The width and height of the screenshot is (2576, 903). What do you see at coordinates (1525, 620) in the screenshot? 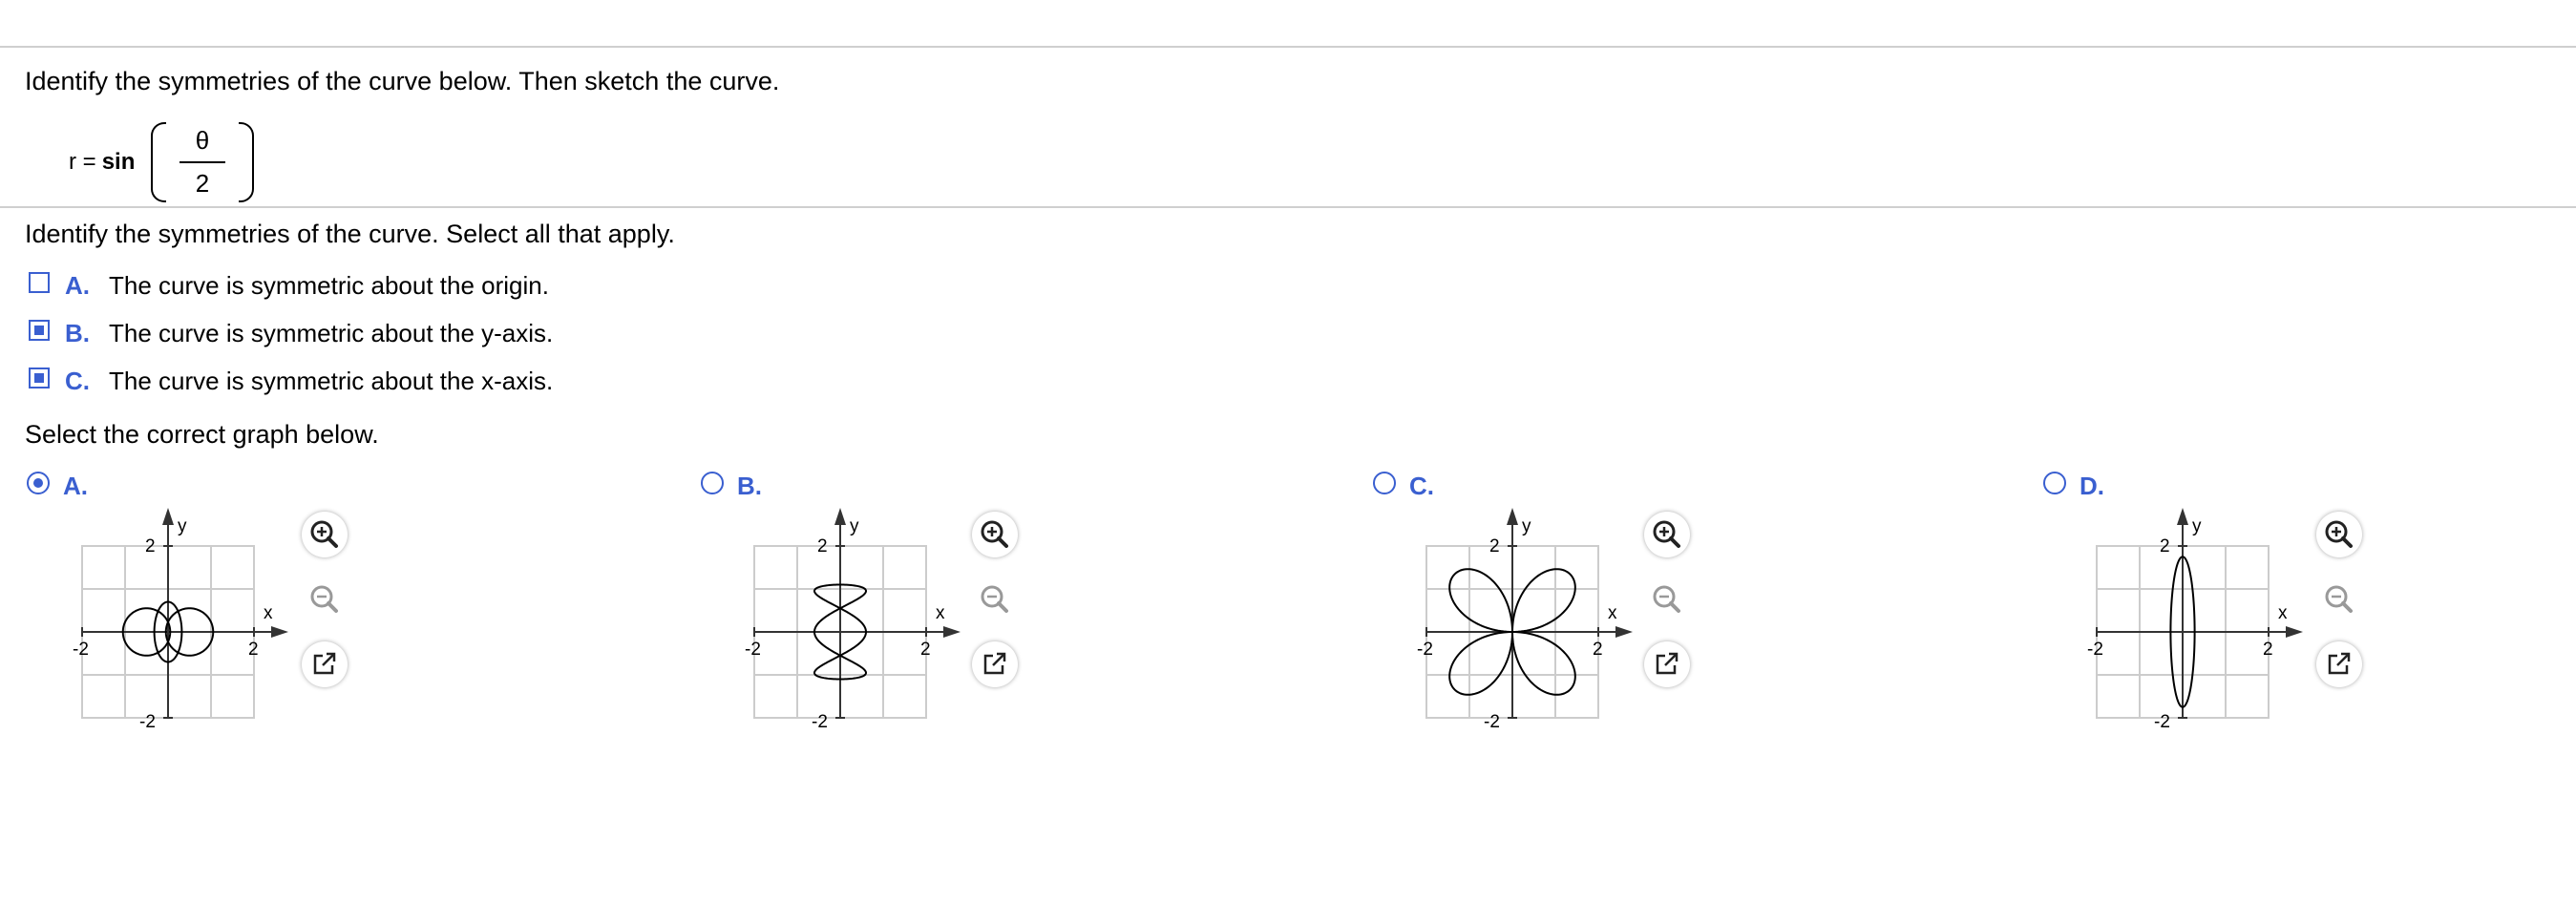
I see `graph-c: y x 2 -2 -2 2` at bounding box center [1525, 620].